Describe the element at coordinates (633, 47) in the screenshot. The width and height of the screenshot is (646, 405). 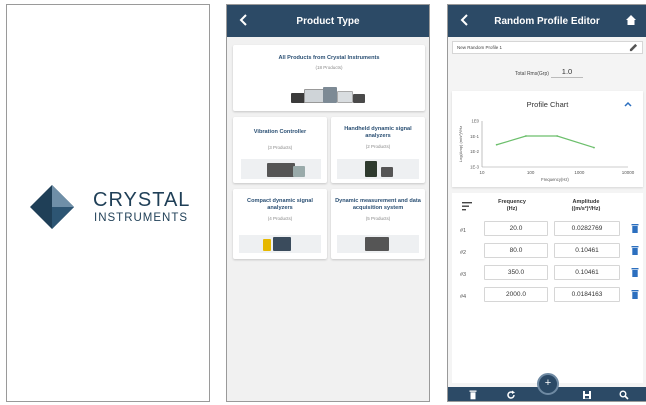
I see `pencil-icon` at that location.